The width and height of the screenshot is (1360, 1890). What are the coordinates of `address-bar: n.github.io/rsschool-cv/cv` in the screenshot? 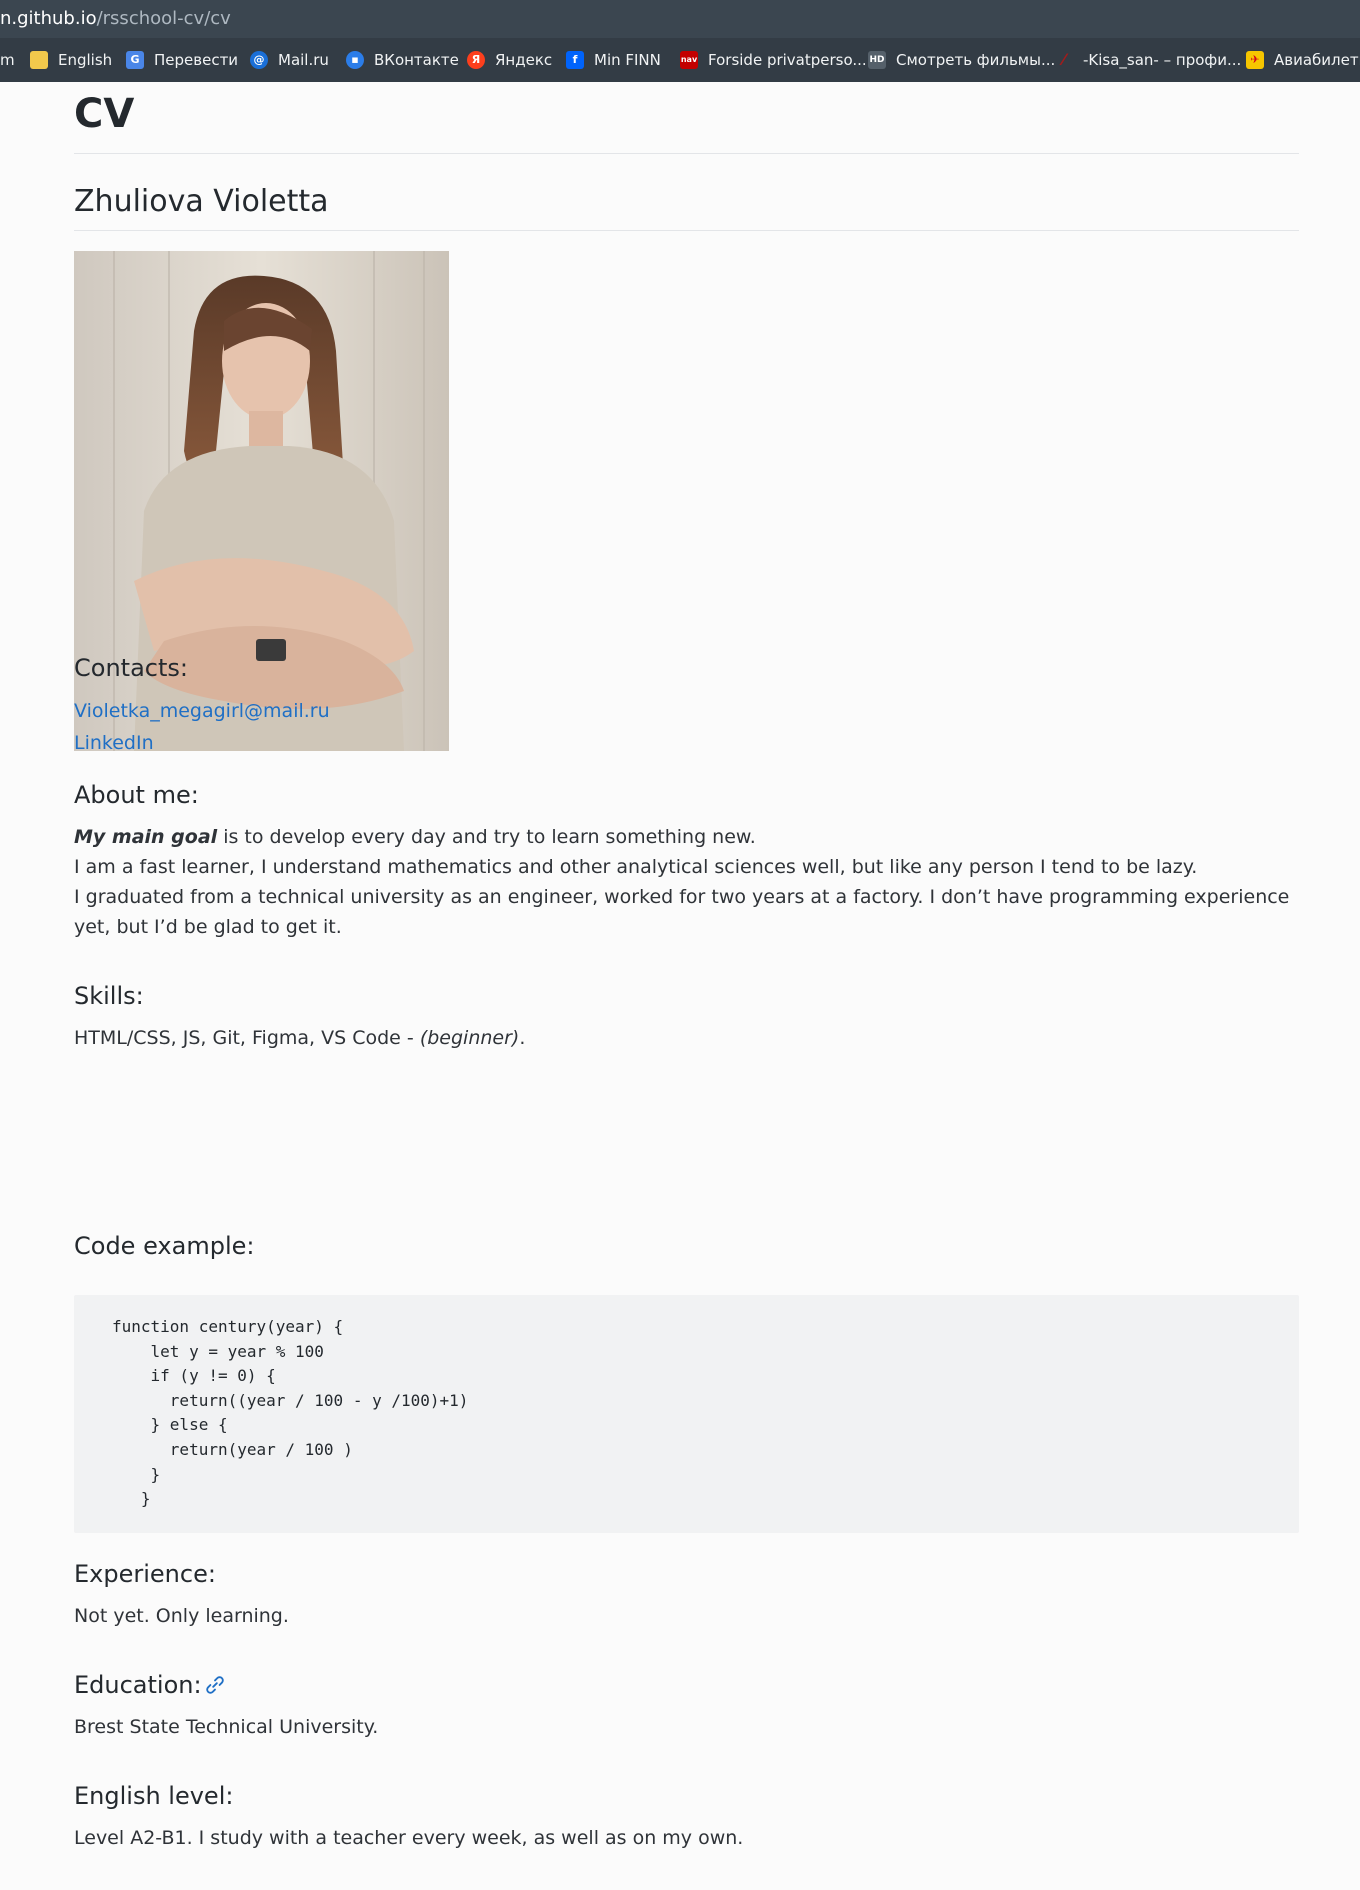 It's located at (680, 19).